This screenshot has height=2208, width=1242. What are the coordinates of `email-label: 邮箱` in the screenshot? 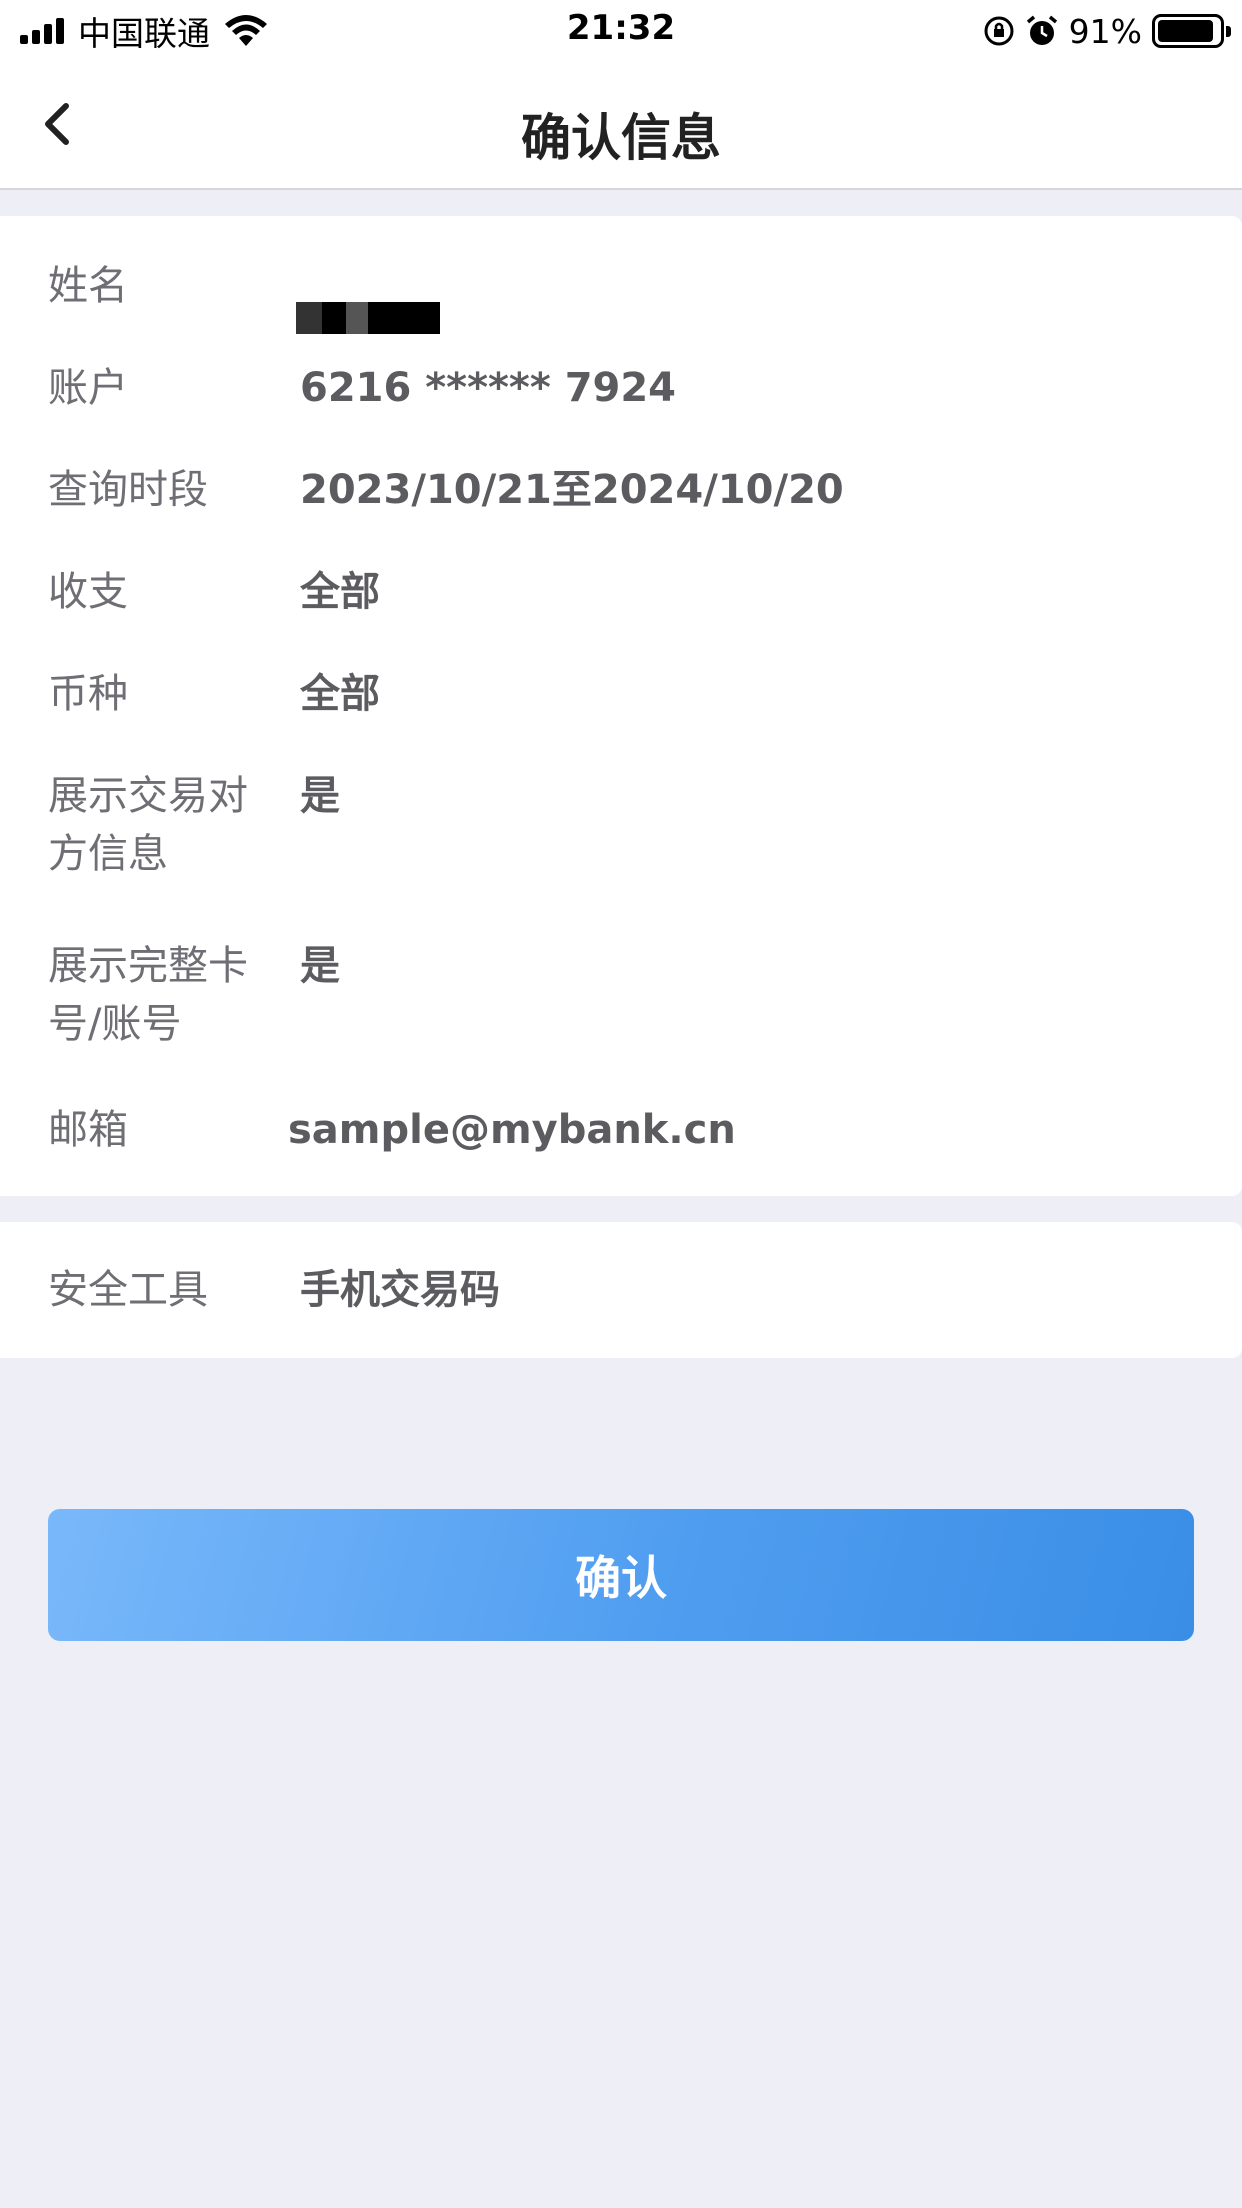 It's located at (88, 1130).